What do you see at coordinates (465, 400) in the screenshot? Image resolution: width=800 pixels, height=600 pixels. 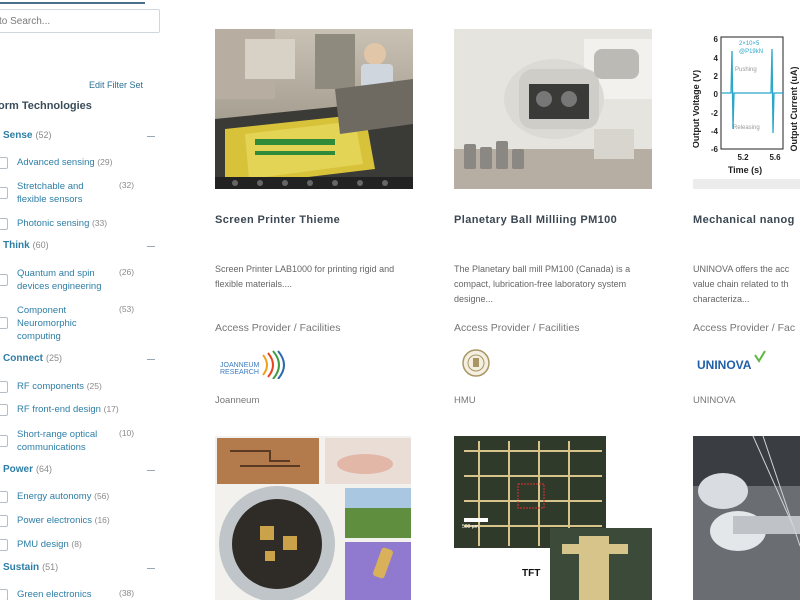 I see `organization-name: HMU` at bounding box center [465, 400].